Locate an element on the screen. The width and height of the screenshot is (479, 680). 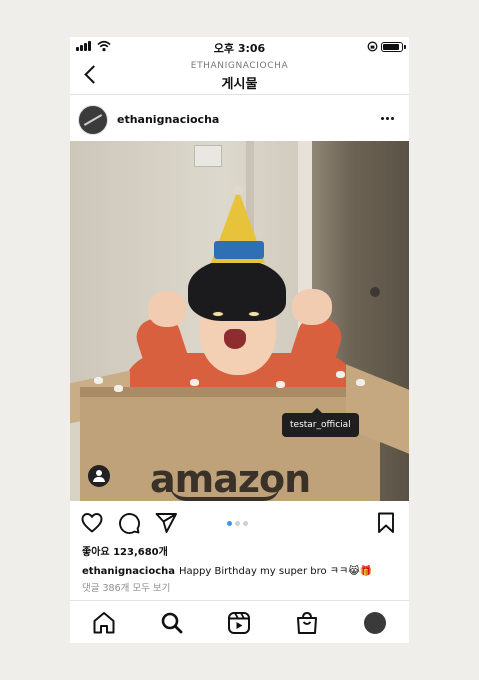
orientation-lock-icon is located at coordinates (372, 46).